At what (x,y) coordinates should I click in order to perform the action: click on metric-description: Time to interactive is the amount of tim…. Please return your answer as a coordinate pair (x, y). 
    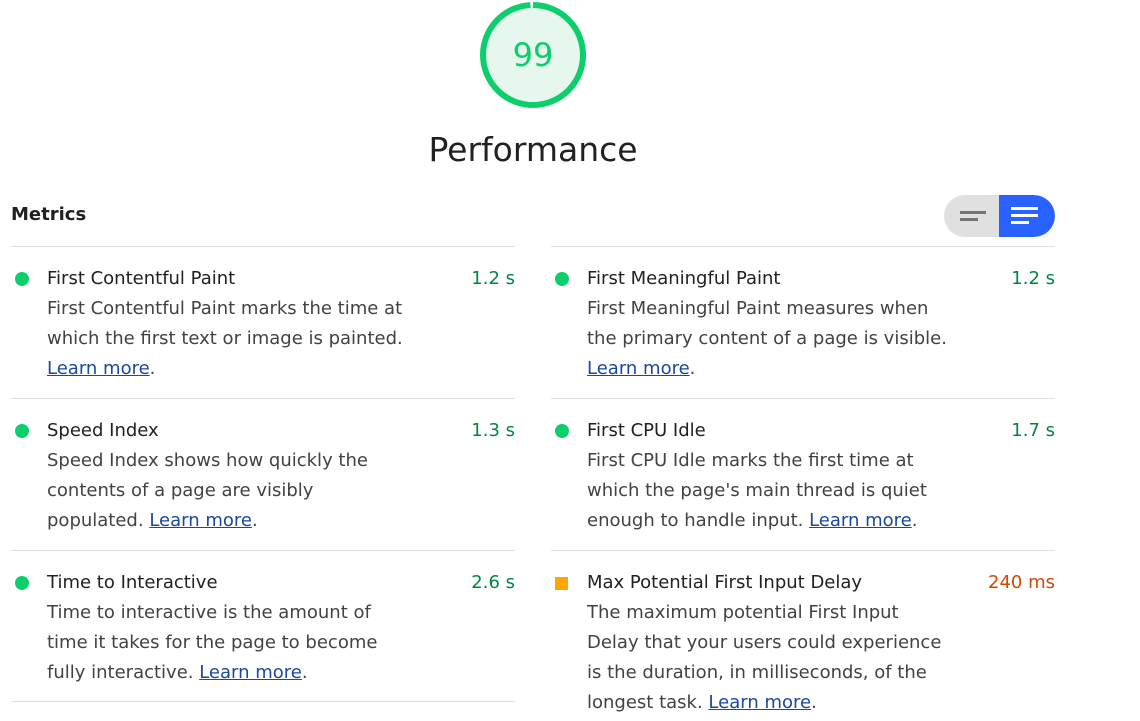
    Looking at the image, I should click on (212, 642).